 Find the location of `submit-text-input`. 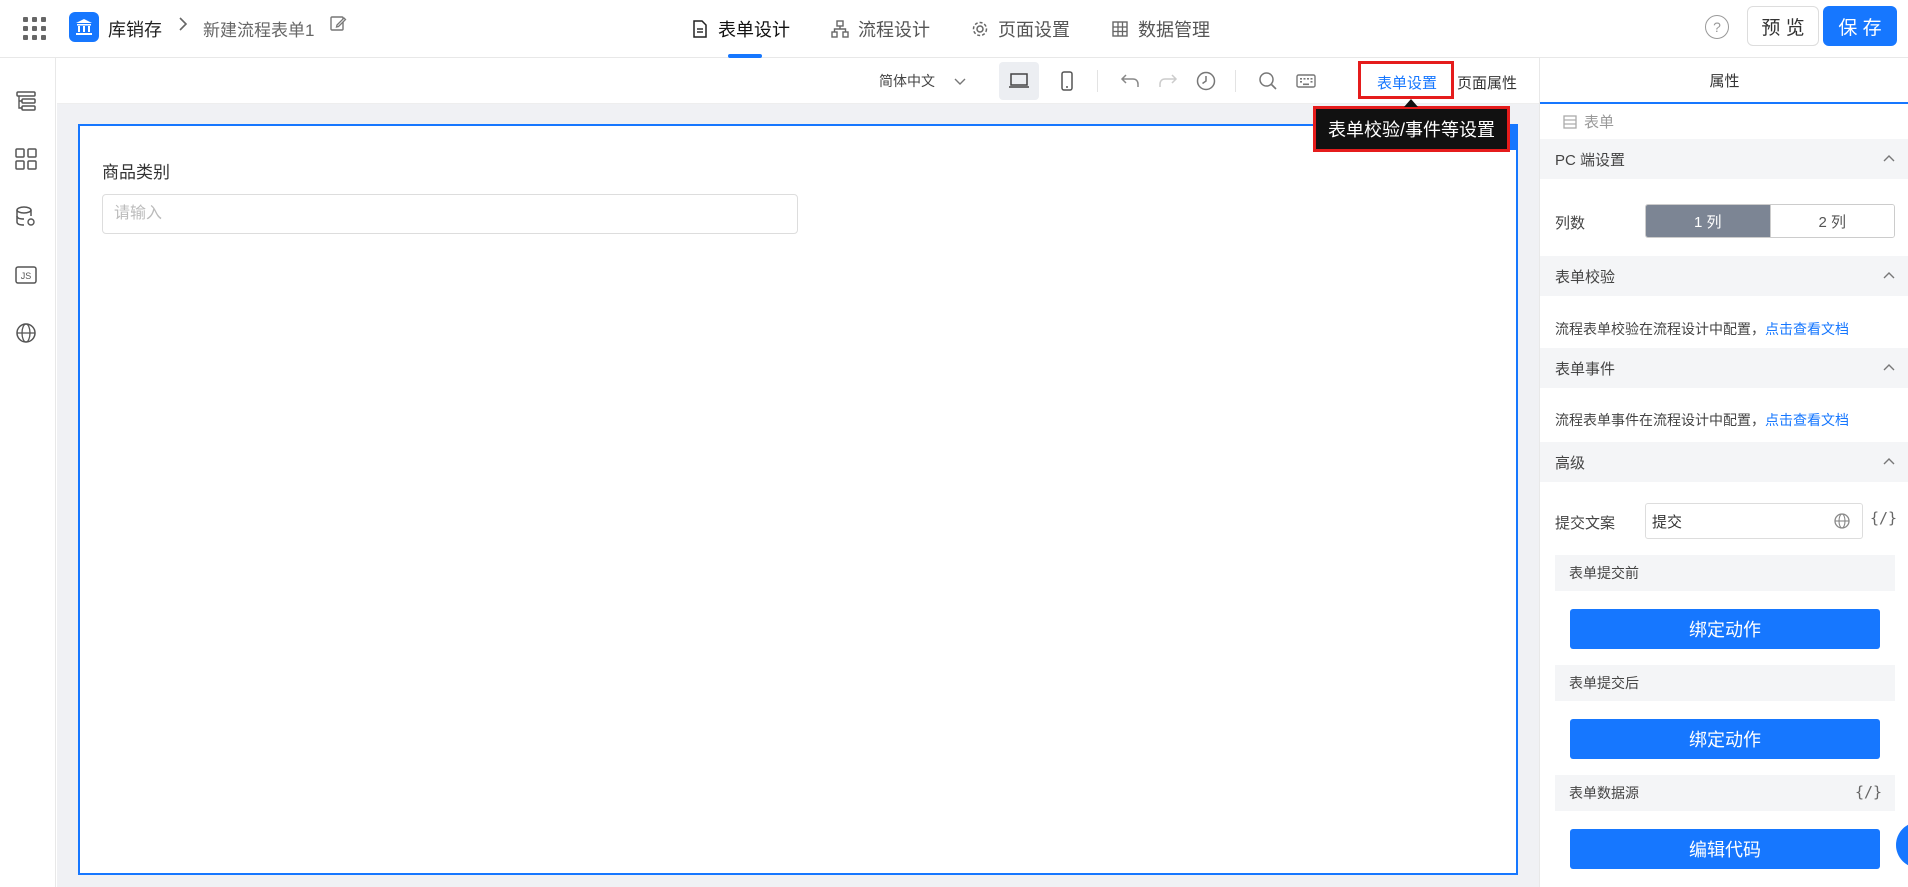

submit-text-input is located at coordinates (1754, 521).